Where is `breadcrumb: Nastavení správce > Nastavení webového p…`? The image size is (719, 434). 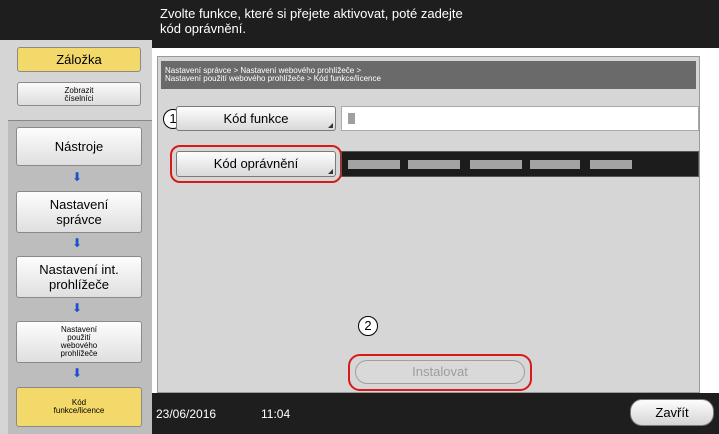
breadcrumb: Nastavení správce > Nastavení webového p… is located at coordinates (428, 75).